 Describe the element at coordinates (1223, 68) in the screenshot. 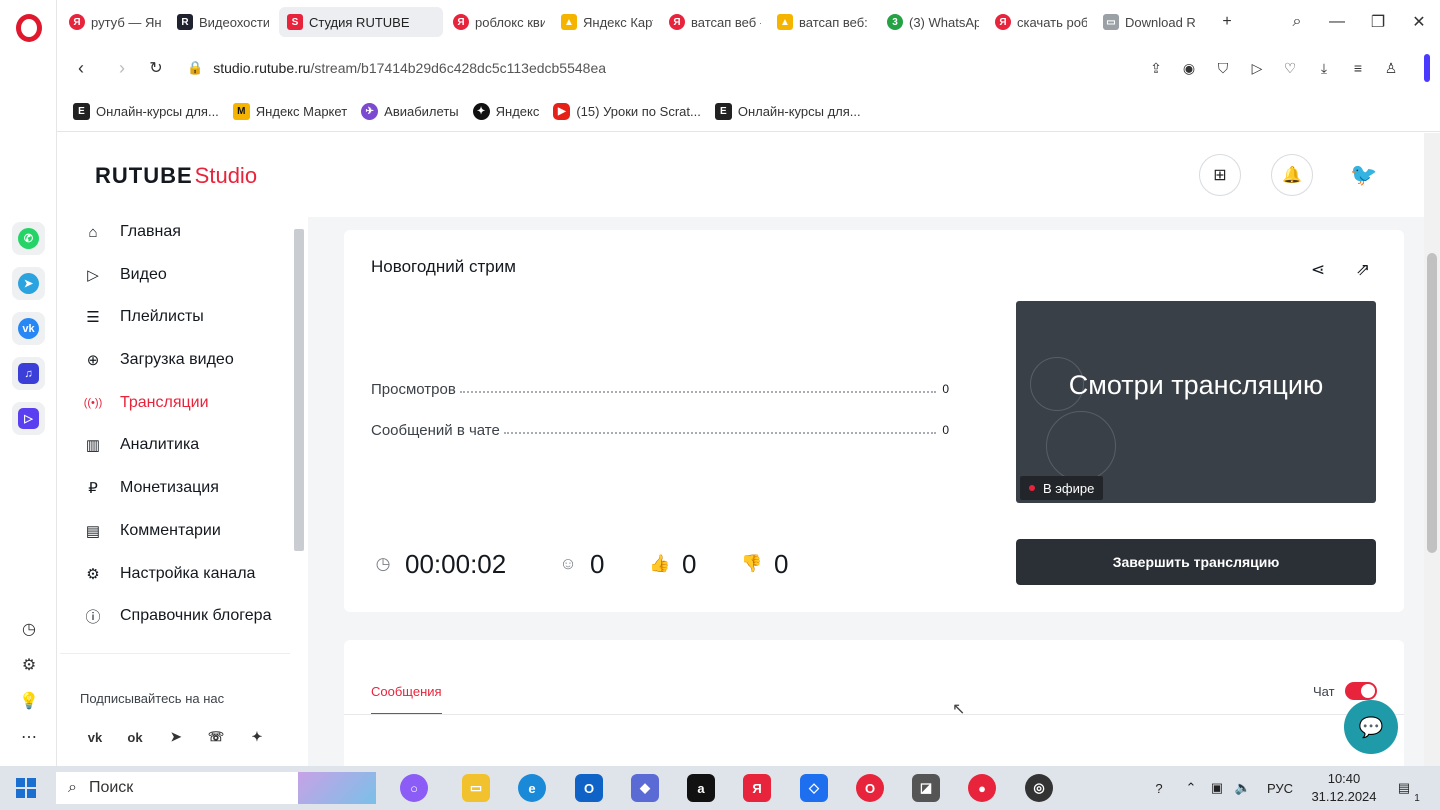

I see `shield-icon: ⛉` at that location.